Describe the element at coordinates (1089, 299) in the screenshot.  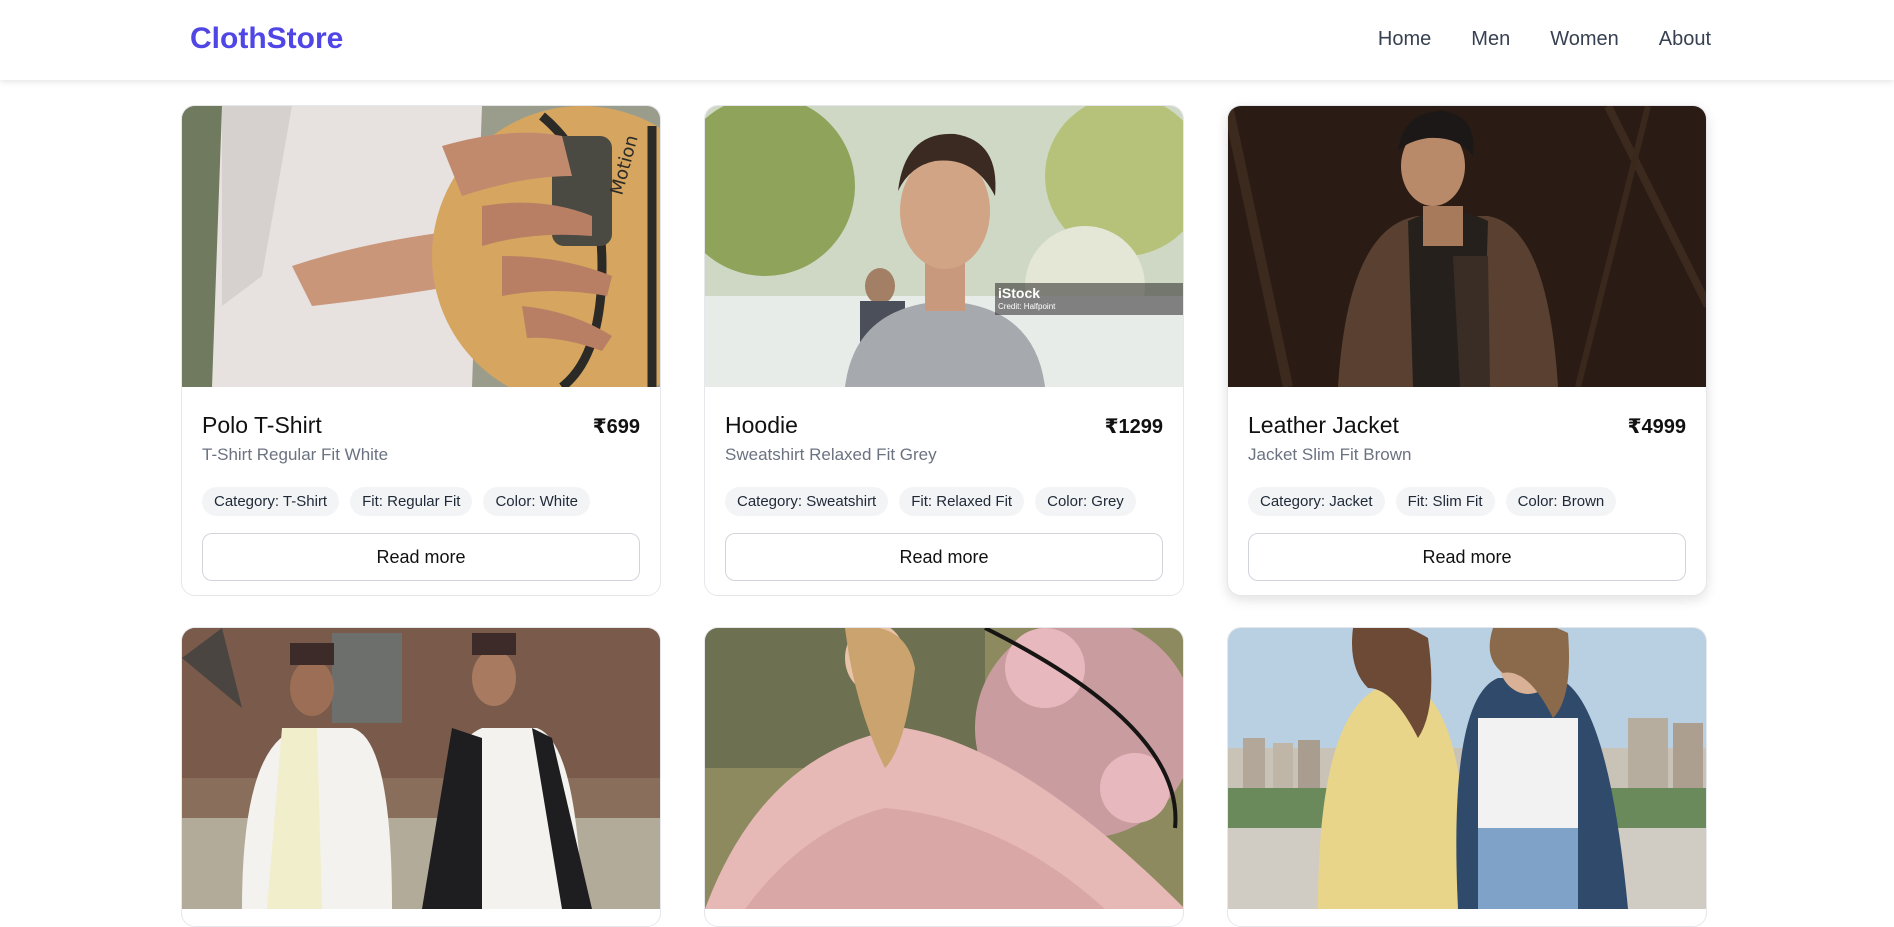
I see `istock-watermark: iStock Credit: Halfpoint` at that location.